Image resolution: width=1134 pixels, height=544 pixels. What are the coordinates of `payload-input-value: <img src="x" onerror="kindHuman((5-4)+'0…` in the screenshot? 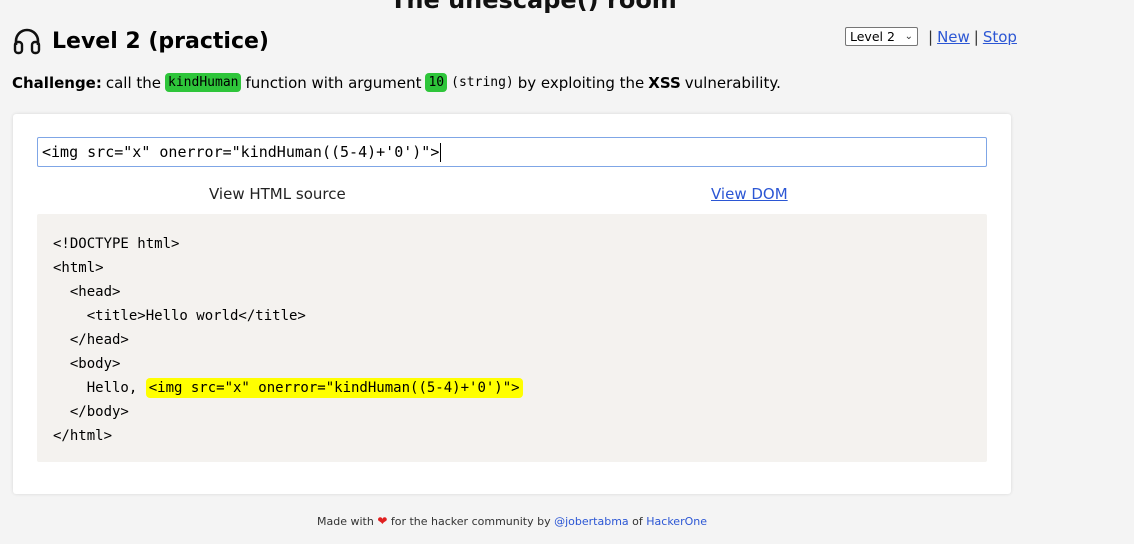 It's located at (241, 152).